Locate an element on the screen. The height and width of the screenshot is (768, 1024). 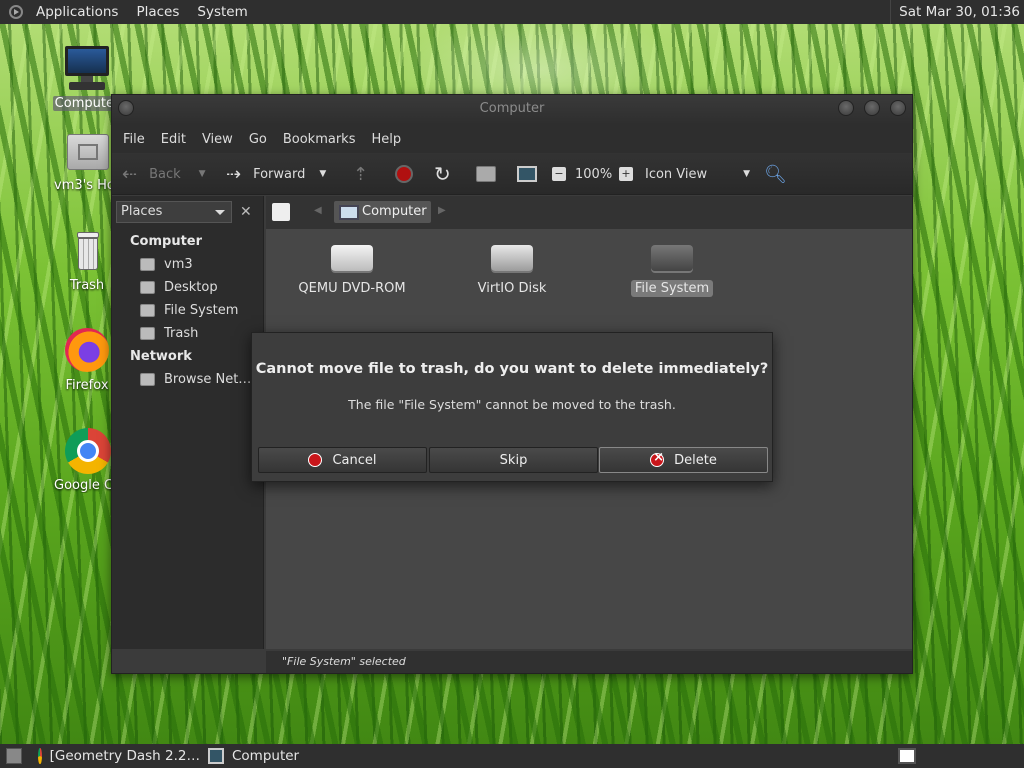
forward-button: ⇢ Forward ▼ is located at coordinates (276, 174).